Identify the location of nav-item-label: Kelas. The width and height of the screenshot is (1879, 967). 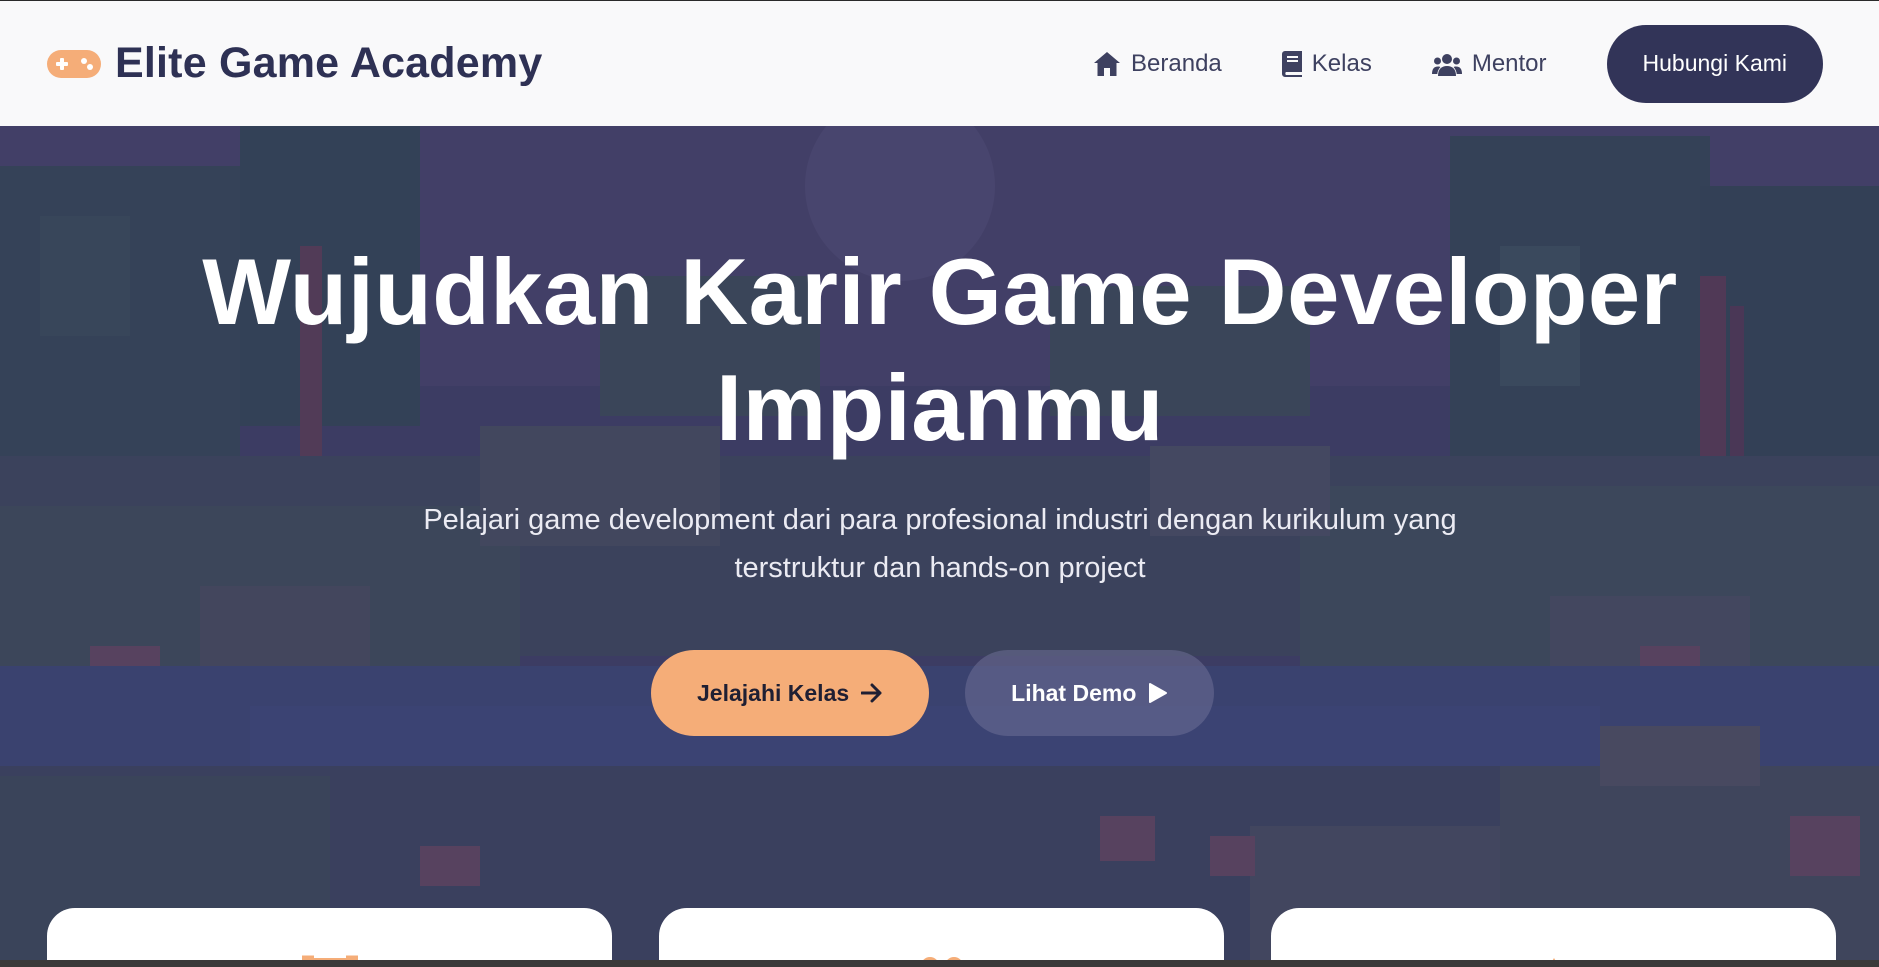
(1341, 63).